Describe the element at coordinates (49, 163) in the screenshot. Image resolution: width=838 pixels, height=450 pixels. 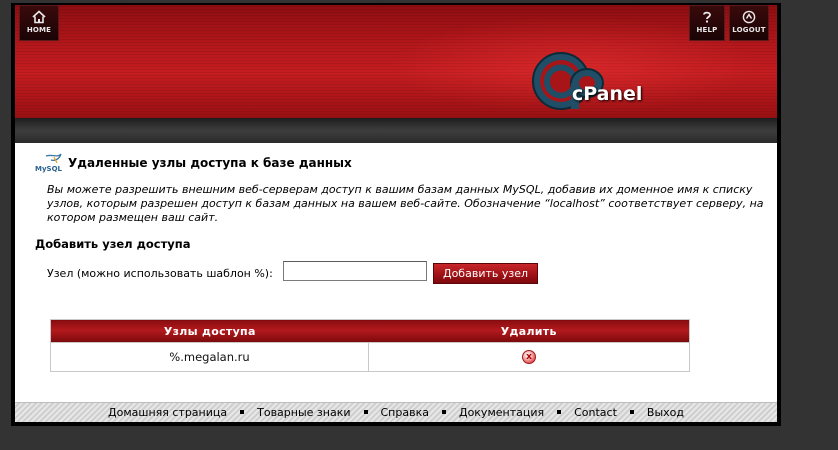
I see `mysql-logo-icon: MySQL` at that location.